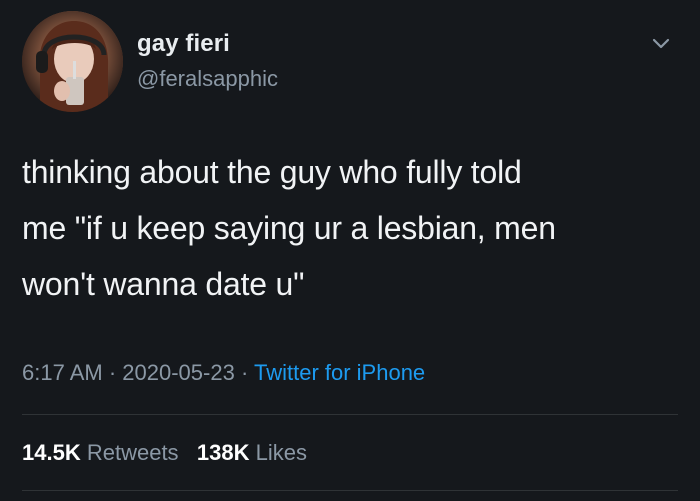  I want to click on avatar, so click(72, 61).